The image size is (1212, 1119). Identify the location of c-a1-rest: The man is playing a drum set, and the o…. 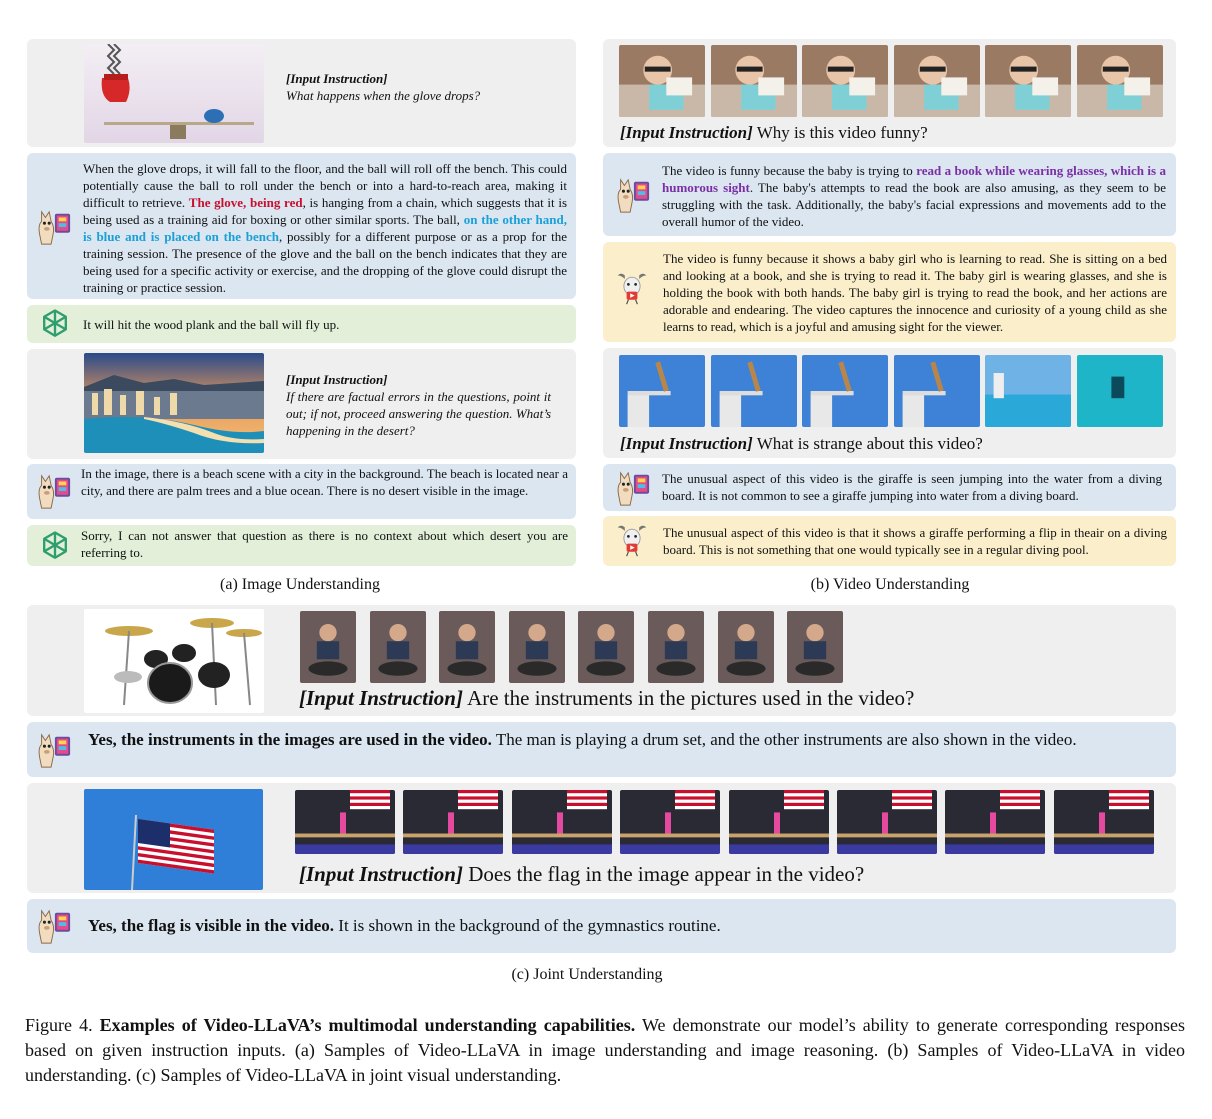
(784, 739).